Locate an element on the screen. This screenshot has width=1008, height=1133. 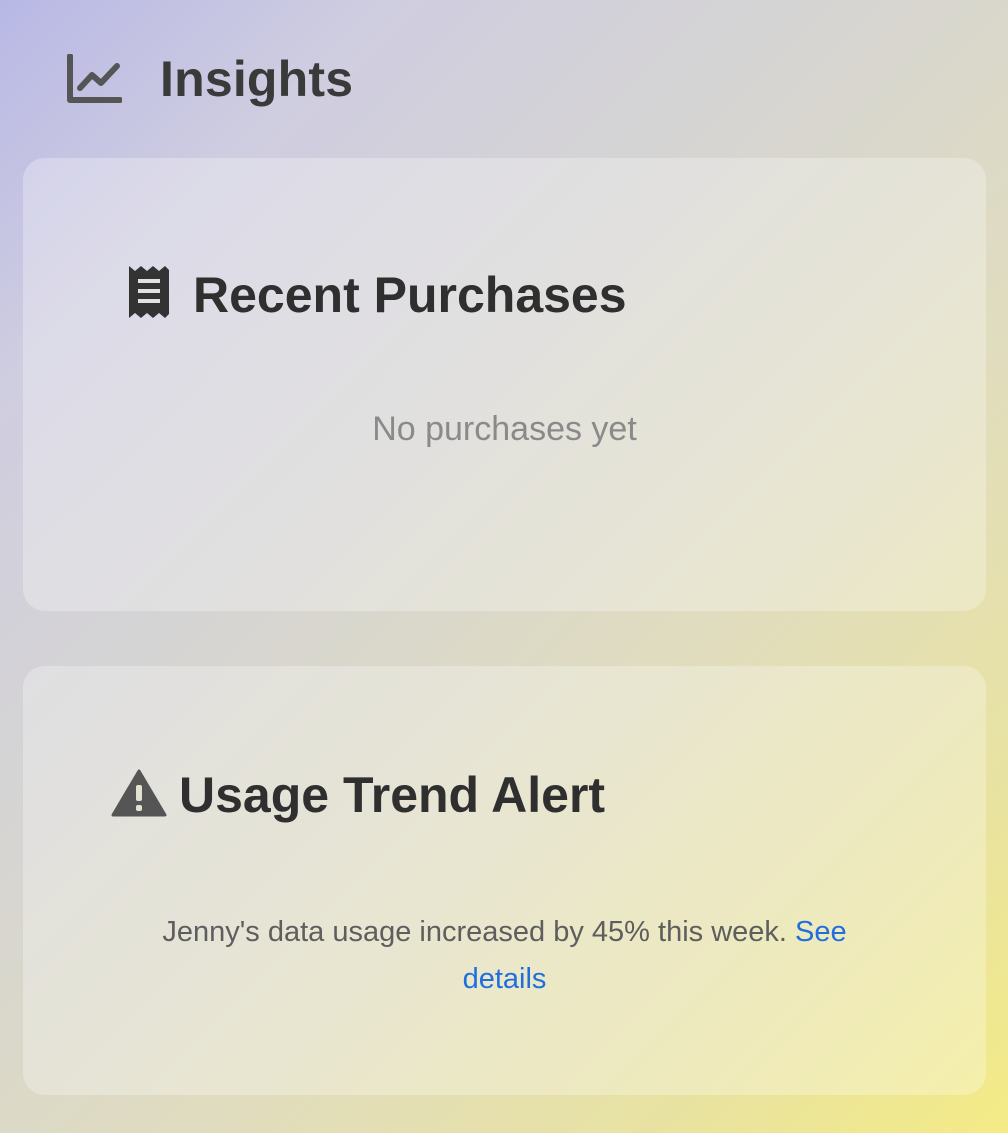
page-header: Insights is located at coordinates (208, 79).